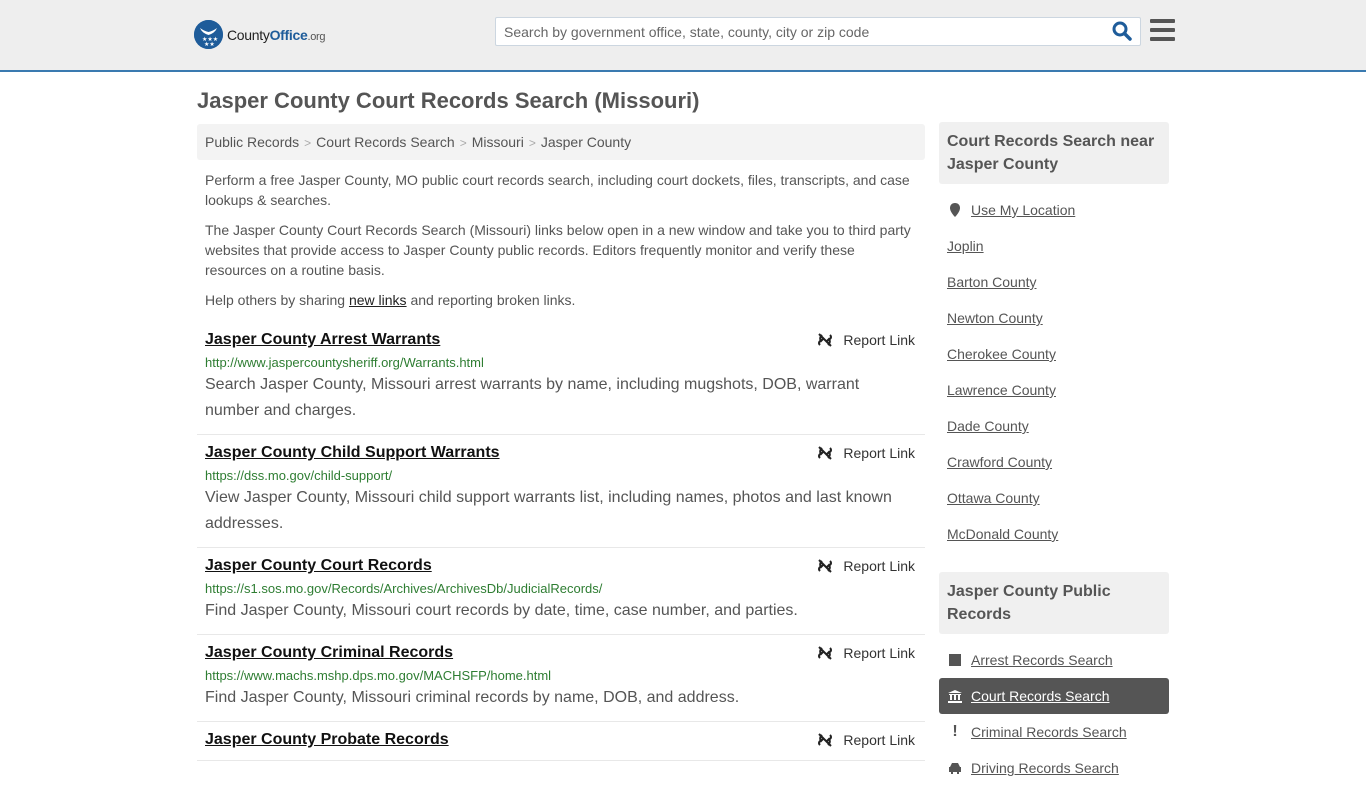 This screenshot has width=1366, height=786. Describe the element at coordinates (992, 282) in the screenshot. I see `nearby-link-barton-county: Barton County` at that location.